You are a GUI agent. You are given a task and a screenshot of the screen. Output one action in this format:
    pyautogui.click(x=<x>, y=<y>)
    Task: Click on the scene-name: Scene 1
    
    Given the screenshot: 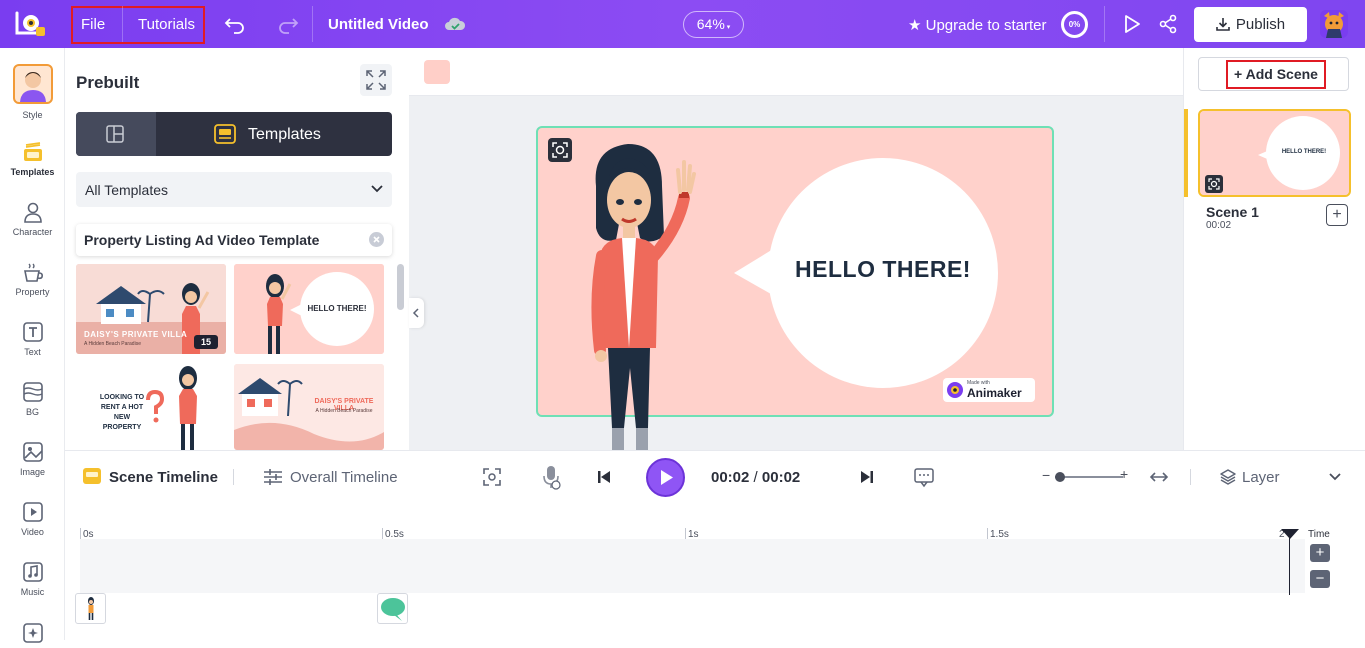 What is the action you would take?
    pyautogui.click(x=1232, y=212)
    